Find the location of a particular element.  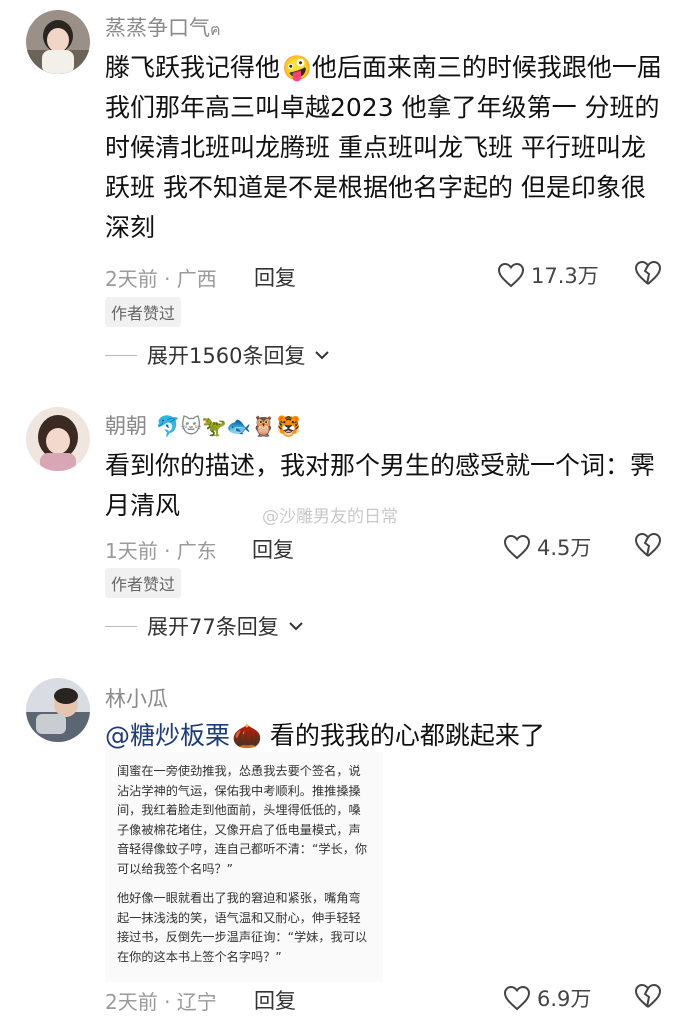

like-button: 6.9万 is located at coordinates (547, 998).